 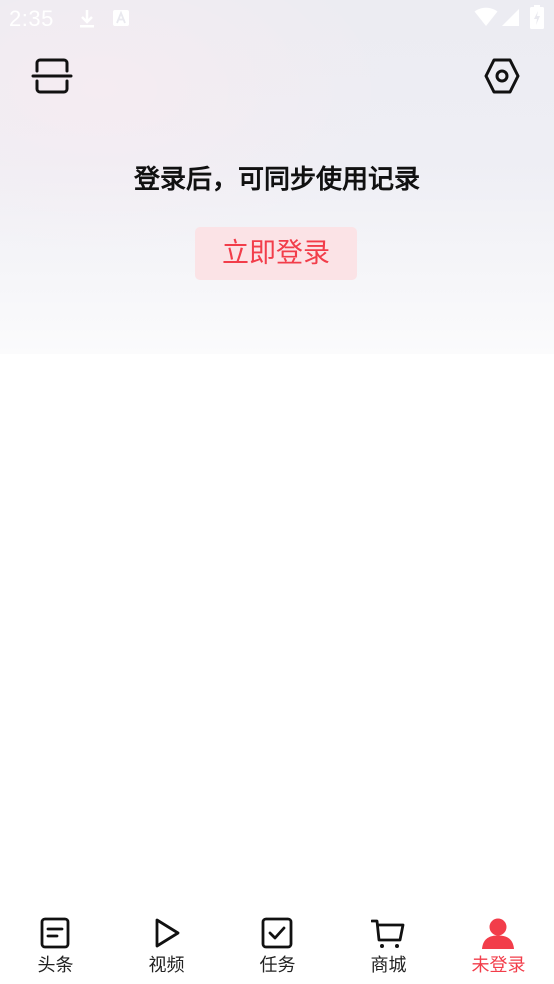 I want to click on scan-button, so click(x=52, y=76).